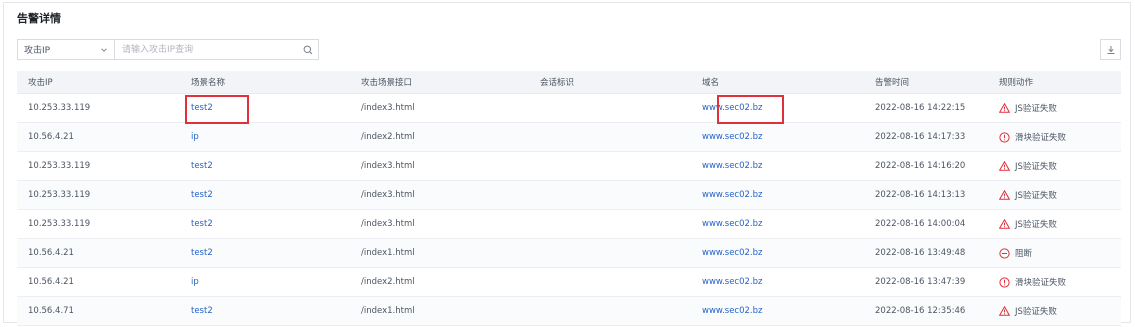  What do you see at coordinates (926, 253) in the screenshot?
I see `cell-alert-time: 2022-08-16 13:49:48` at bounding box center [926, 253].